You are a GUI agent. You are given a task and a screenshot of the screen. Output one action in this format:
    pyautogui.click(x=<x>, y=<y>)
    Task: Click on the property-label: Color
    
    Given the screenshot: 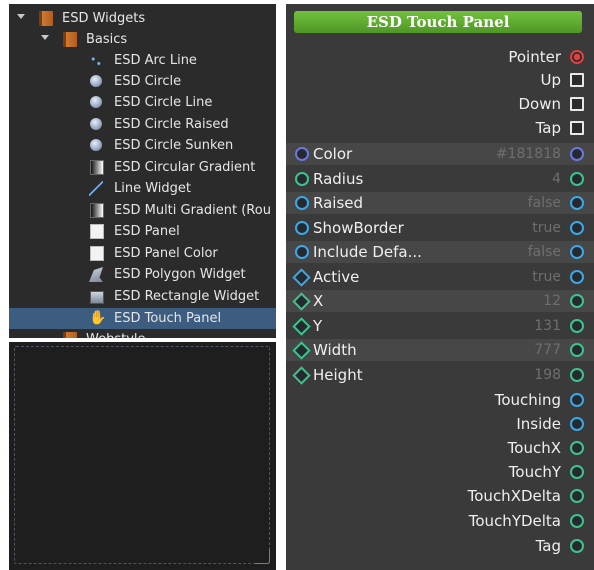 What is the action you would take?
    pyautogui.click(x=333, y=154)
    